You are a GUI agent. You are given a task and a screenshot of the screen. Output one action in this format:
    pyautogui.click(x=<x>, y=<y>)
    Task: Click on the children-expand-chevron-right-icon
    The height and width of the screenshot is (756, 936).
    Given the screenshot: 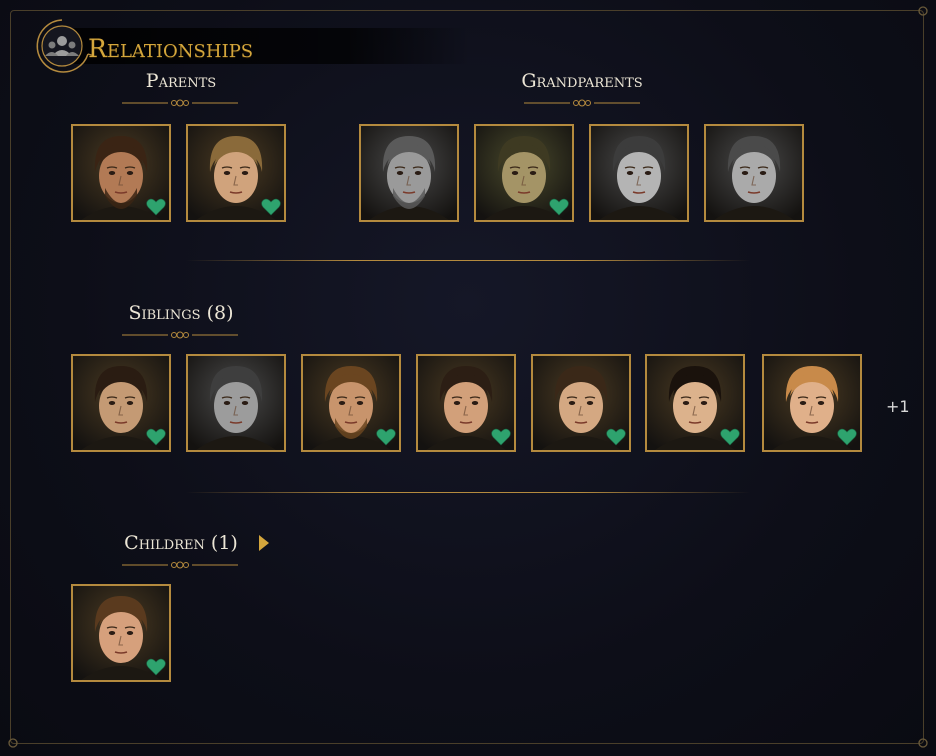 What is the action you would take?
    pyautogui.click(x=264, y=543)
    